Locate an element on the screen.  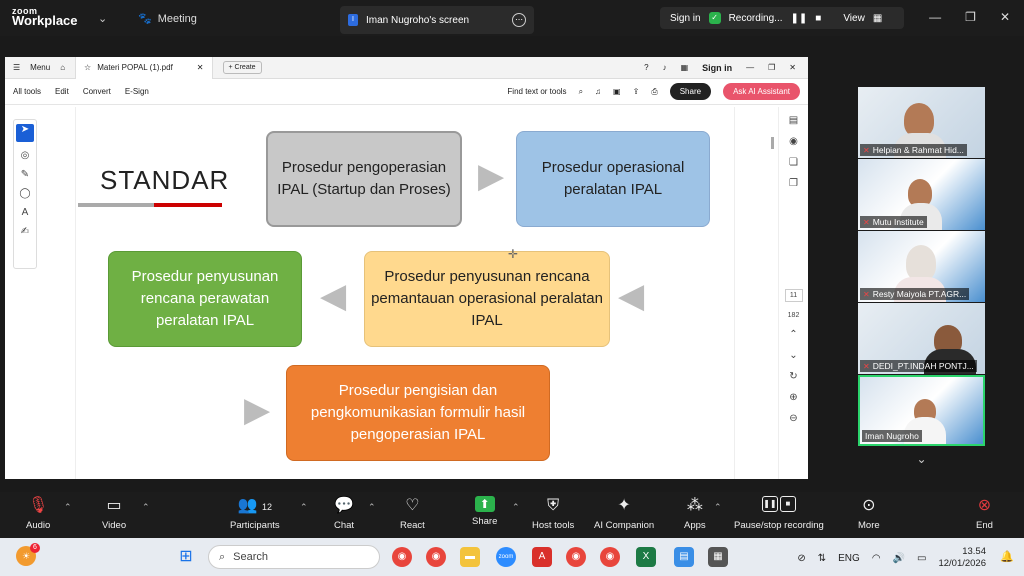
help-icon: ? is located at coordinates (646, 67).